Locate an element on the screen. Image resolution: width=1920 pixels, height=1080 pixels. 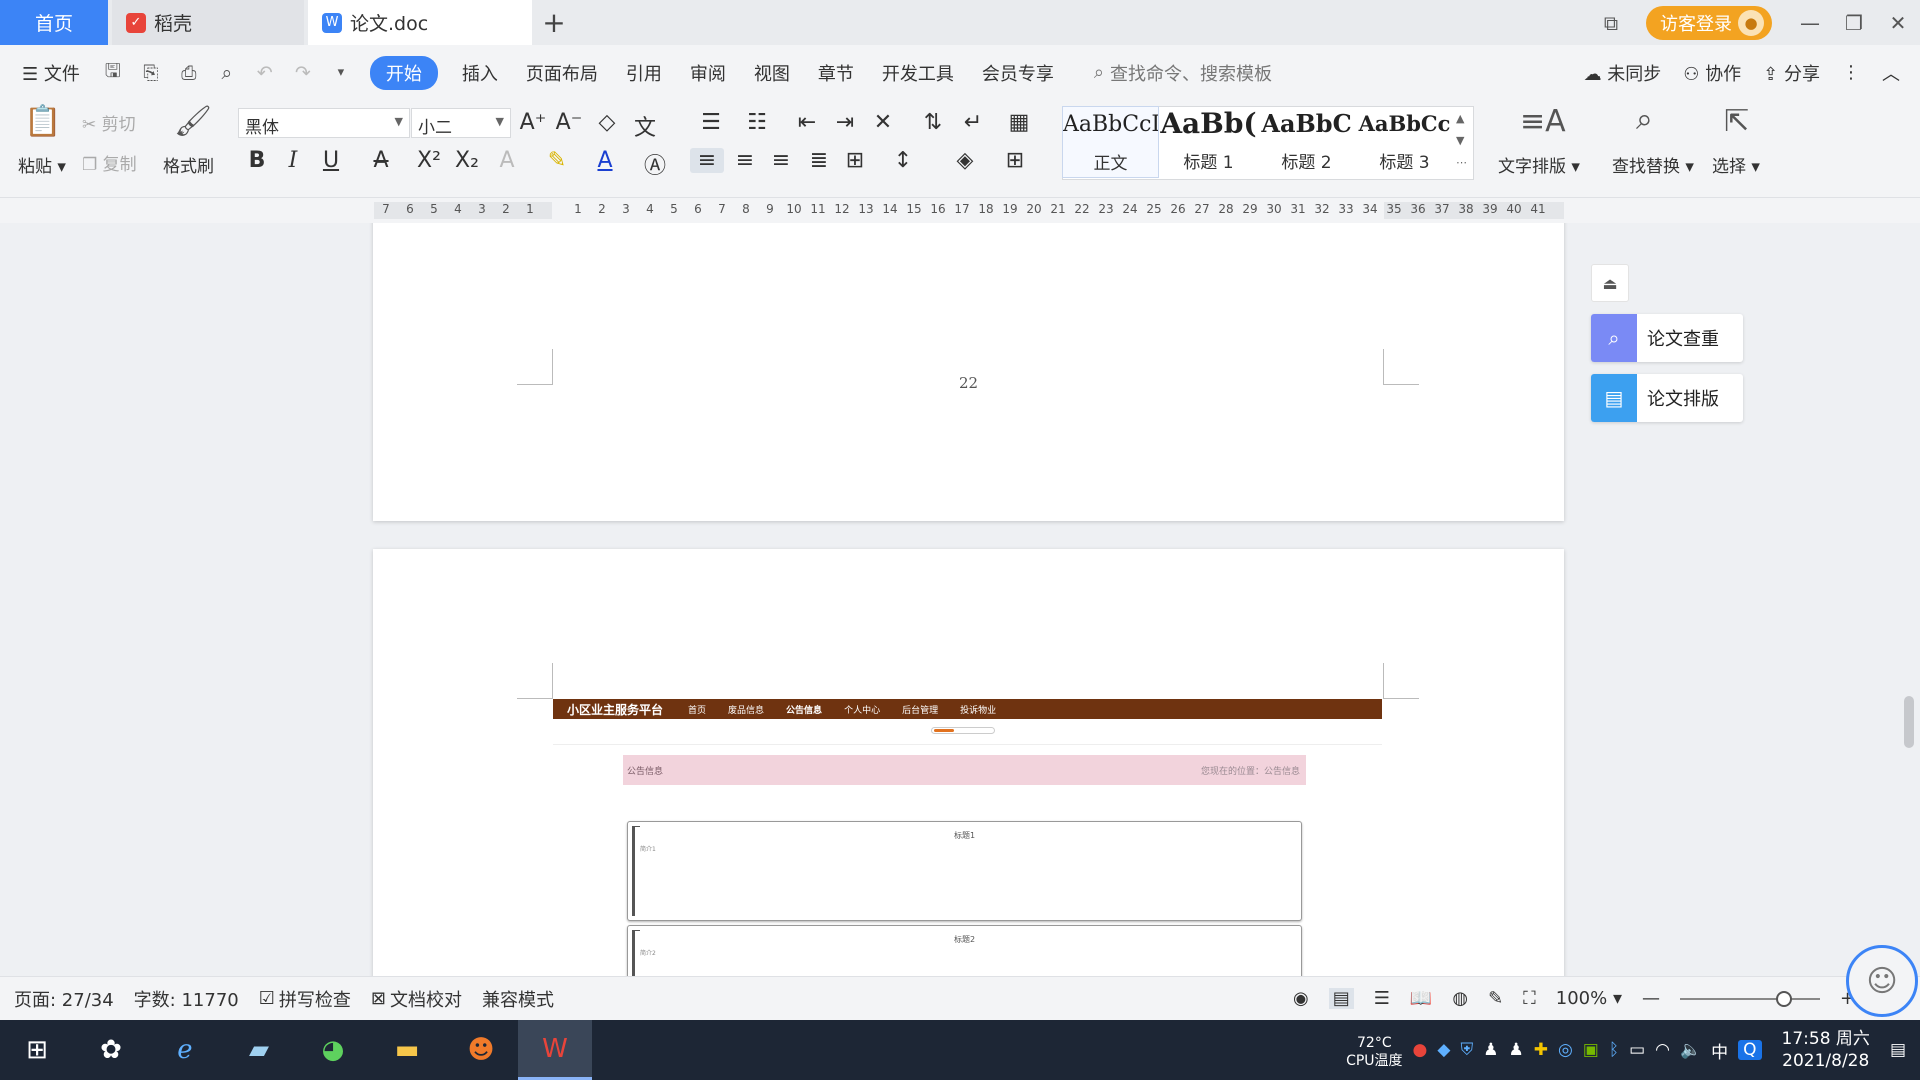
select-button: 选择 ▾ is located at coordinates (1736, 164).